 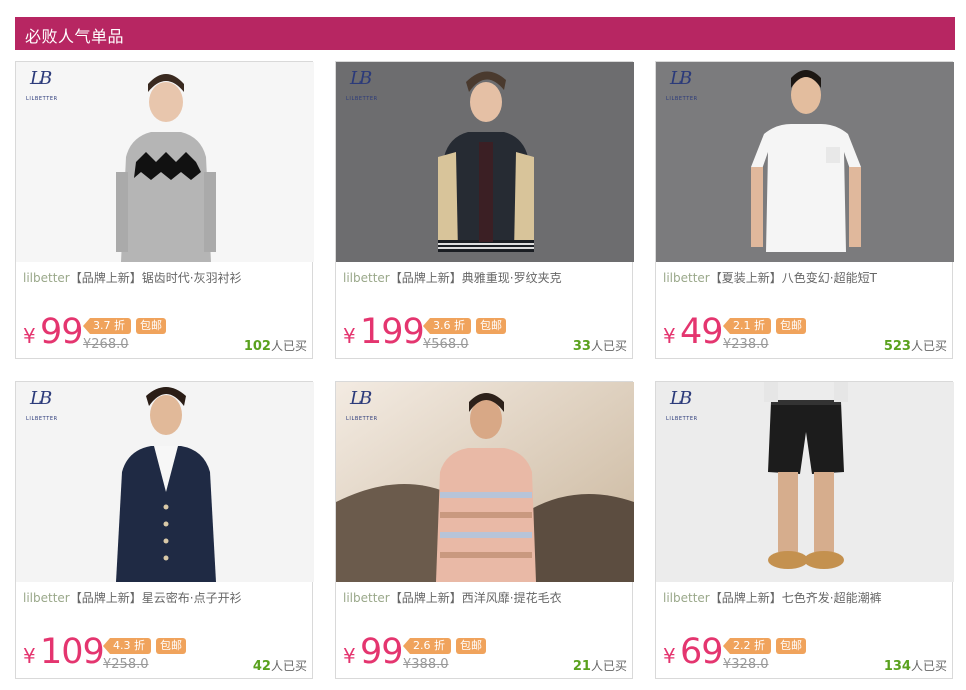 I want to click on original-price: ¥388.0, so click(x=426, y=664).